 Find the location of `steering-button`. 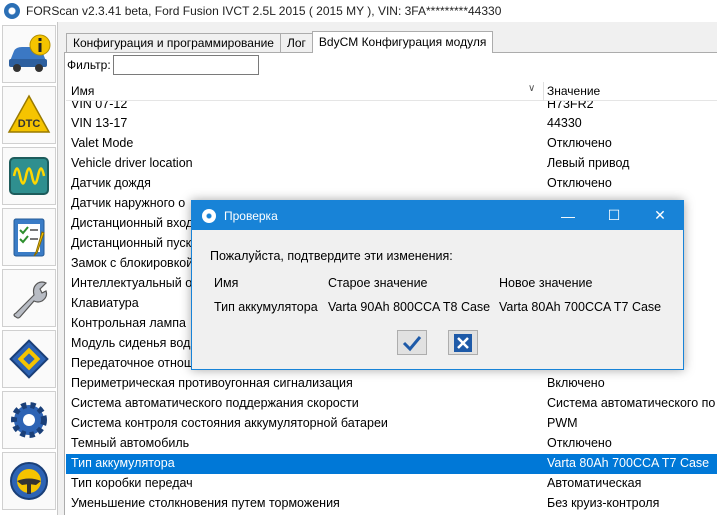

steering-button is located at coordinates (29, 481).